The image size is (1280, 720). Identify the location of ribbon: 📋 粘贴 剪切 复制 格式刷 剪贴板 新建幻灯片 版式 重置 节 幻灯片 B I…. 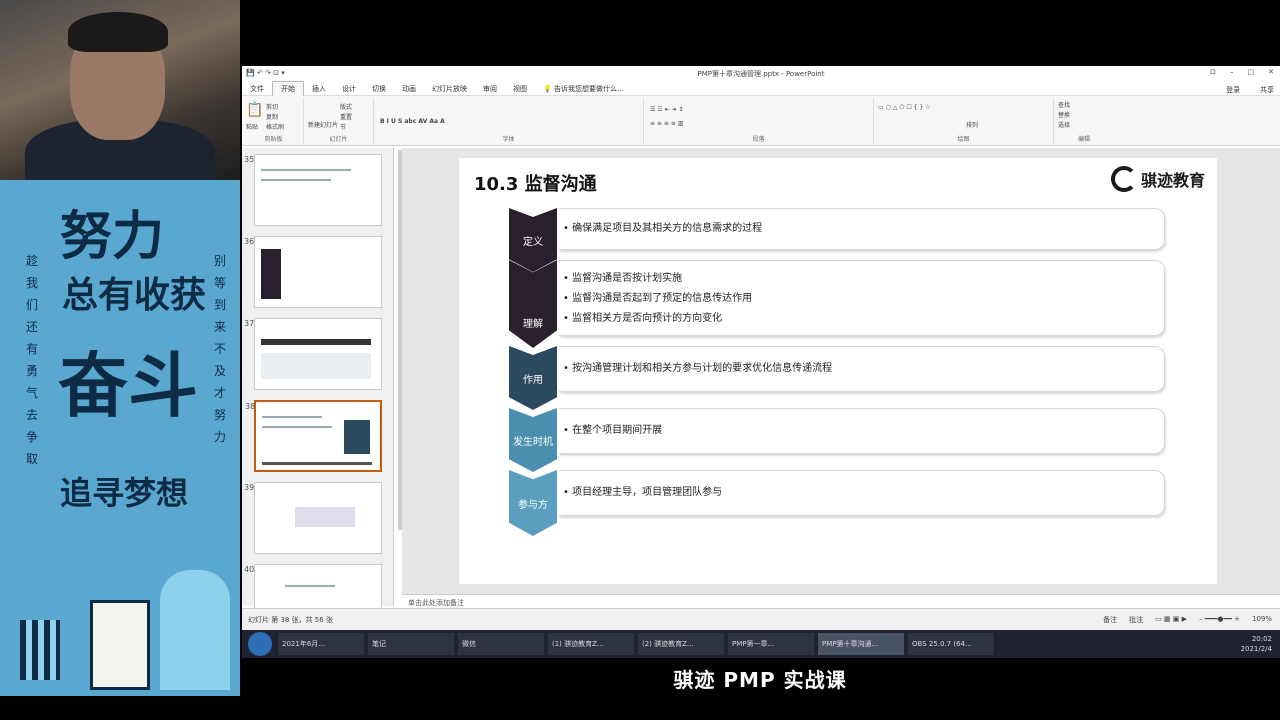
(761, 121).